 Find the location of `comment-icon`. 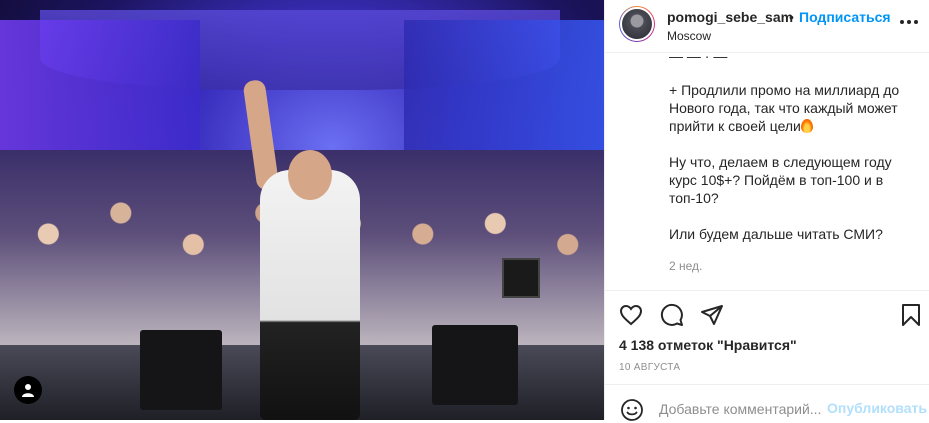

comment-icon is located at coordinates (672, 315).